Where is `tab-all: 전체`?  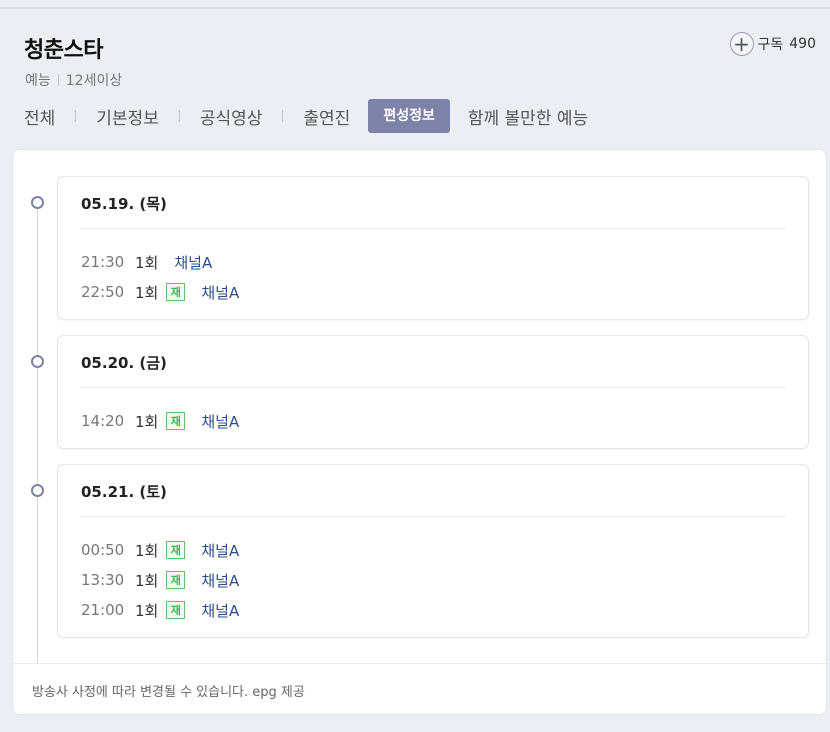 tab-all: 전체 is located at coordinates (39, 116).